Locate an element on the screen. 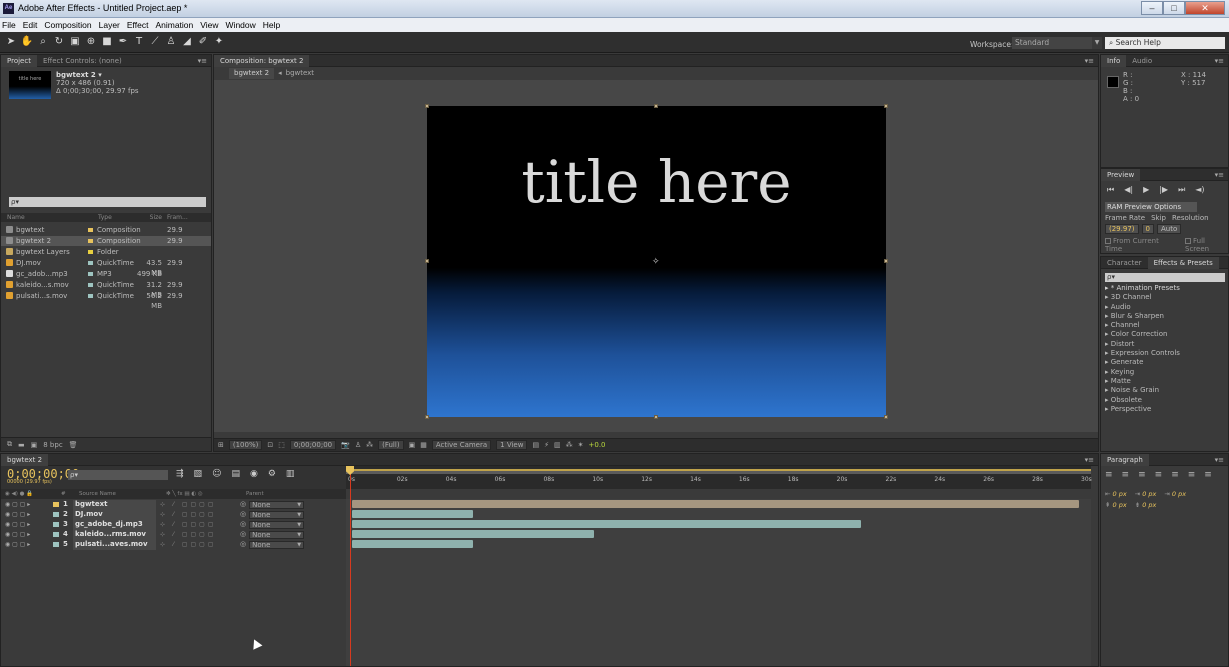  camera-tool-icon: ▣ is located at coordinates (75, 42).